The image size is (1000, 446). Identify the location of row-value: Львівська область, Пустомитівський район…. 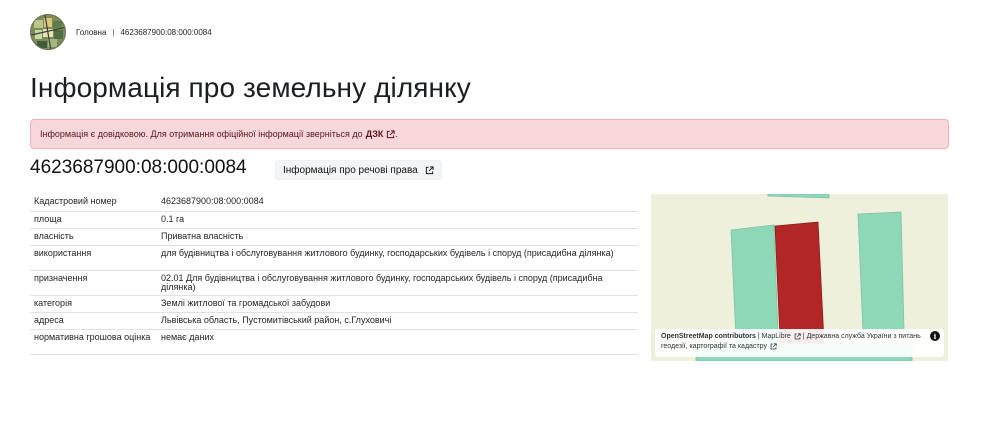
(397, 321).